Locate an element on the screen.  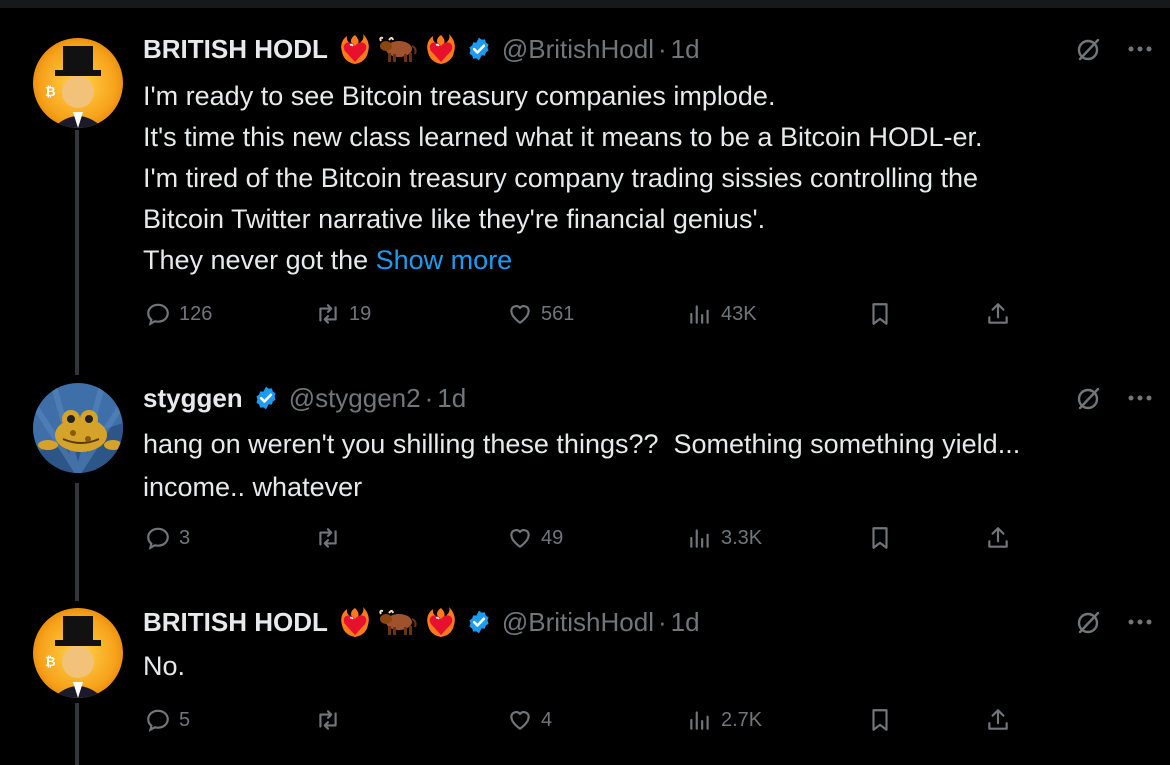
repost-count: 19 is located at coordinates (360, 313).